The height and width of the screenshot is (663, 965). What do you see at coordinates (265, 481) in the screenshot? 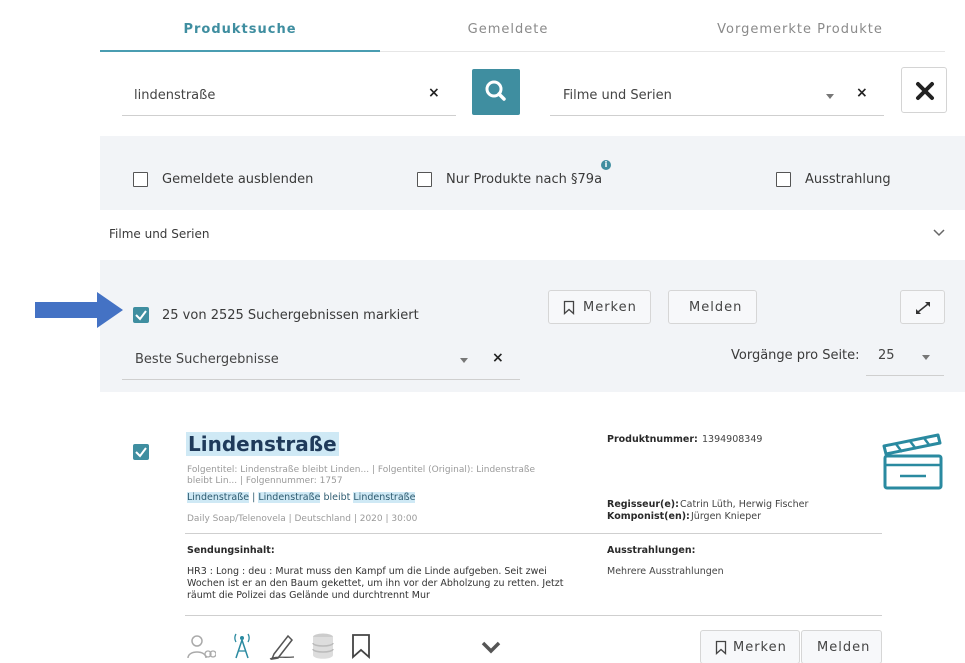
I see `episode-meta-line-2: bleibt Lin... | Folgennummer: 1757` at bounding box center [265, 481].